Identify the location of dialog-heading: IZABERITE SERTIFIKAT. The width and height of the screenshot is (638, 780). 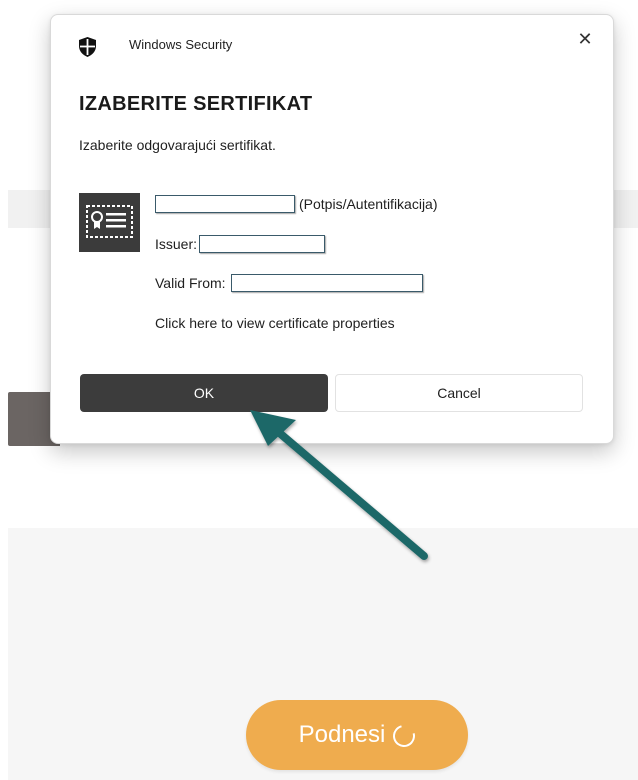
(196, 104).